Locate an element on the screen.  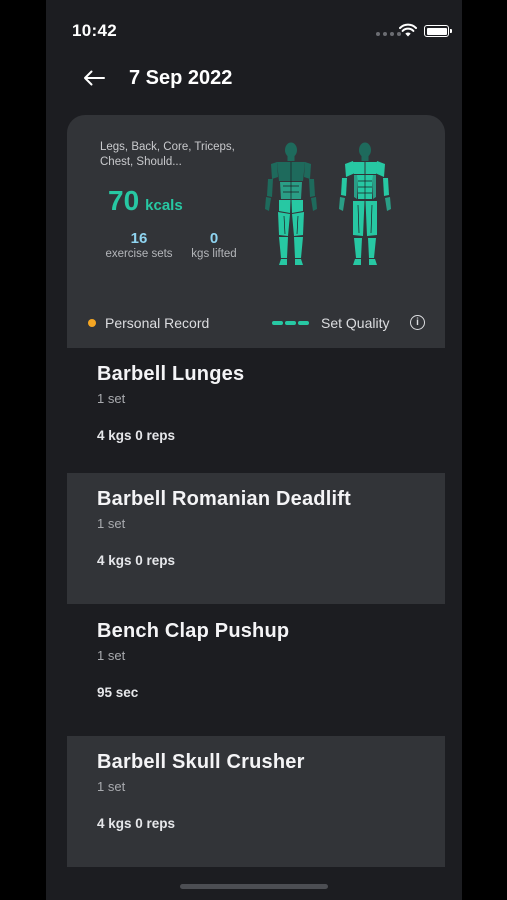
kgs-lifted-label: kgs lifted is located at coordinates (214, 254).